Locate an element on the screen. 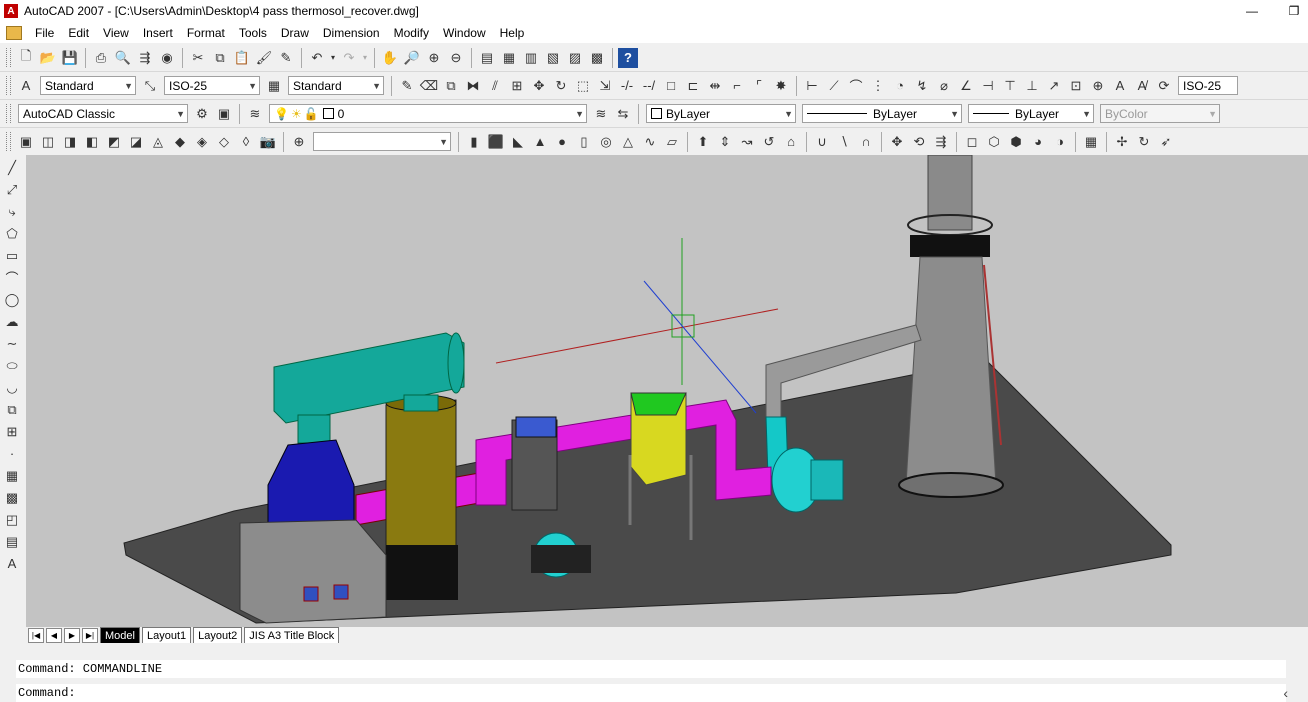  linear-dim-icon: ⊢ is located at coordinates (812, 86).